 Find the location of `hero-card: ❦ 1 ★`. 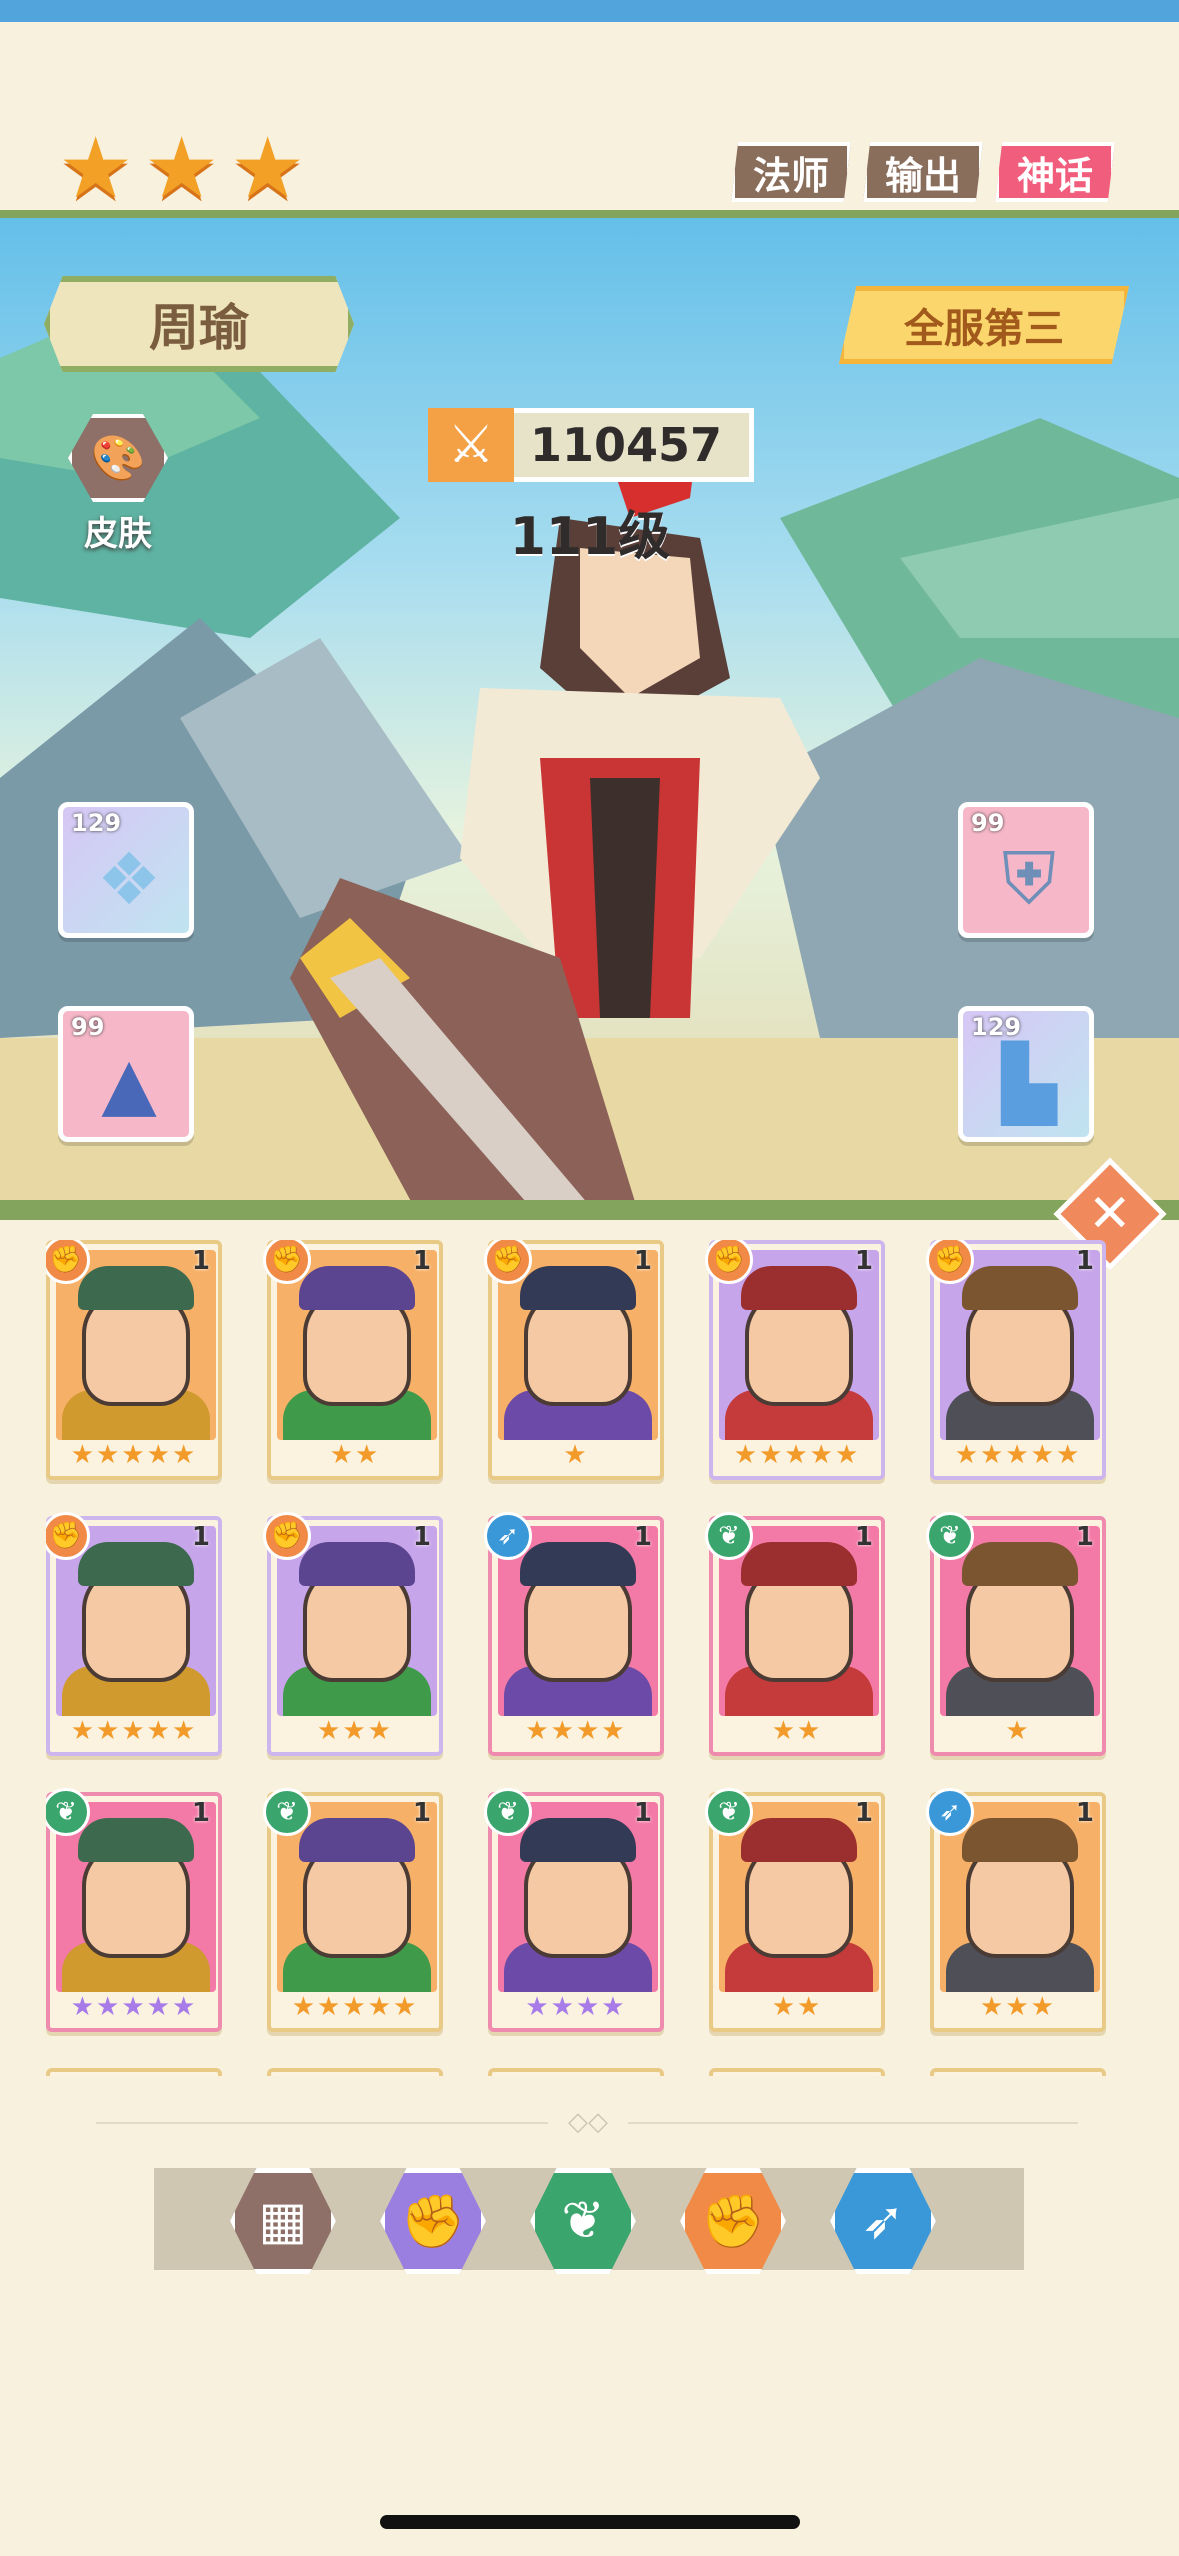

hero-card: ❦ 1 ★ is located at coordinates (1016, 1634).